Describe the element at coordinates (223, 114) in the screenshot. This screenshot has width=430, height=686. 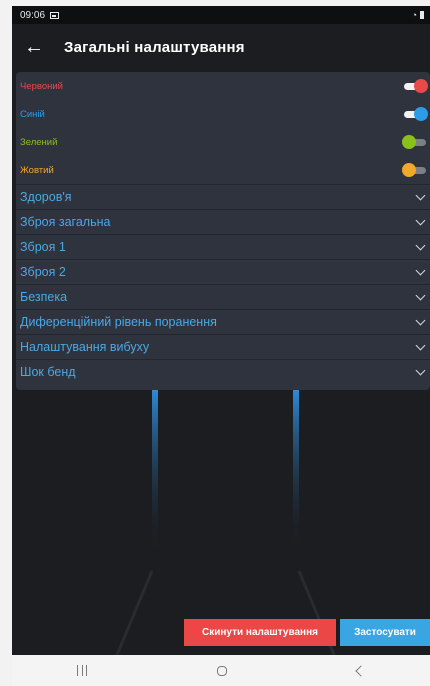
I see `color-toggle-row: Синій` at that location.